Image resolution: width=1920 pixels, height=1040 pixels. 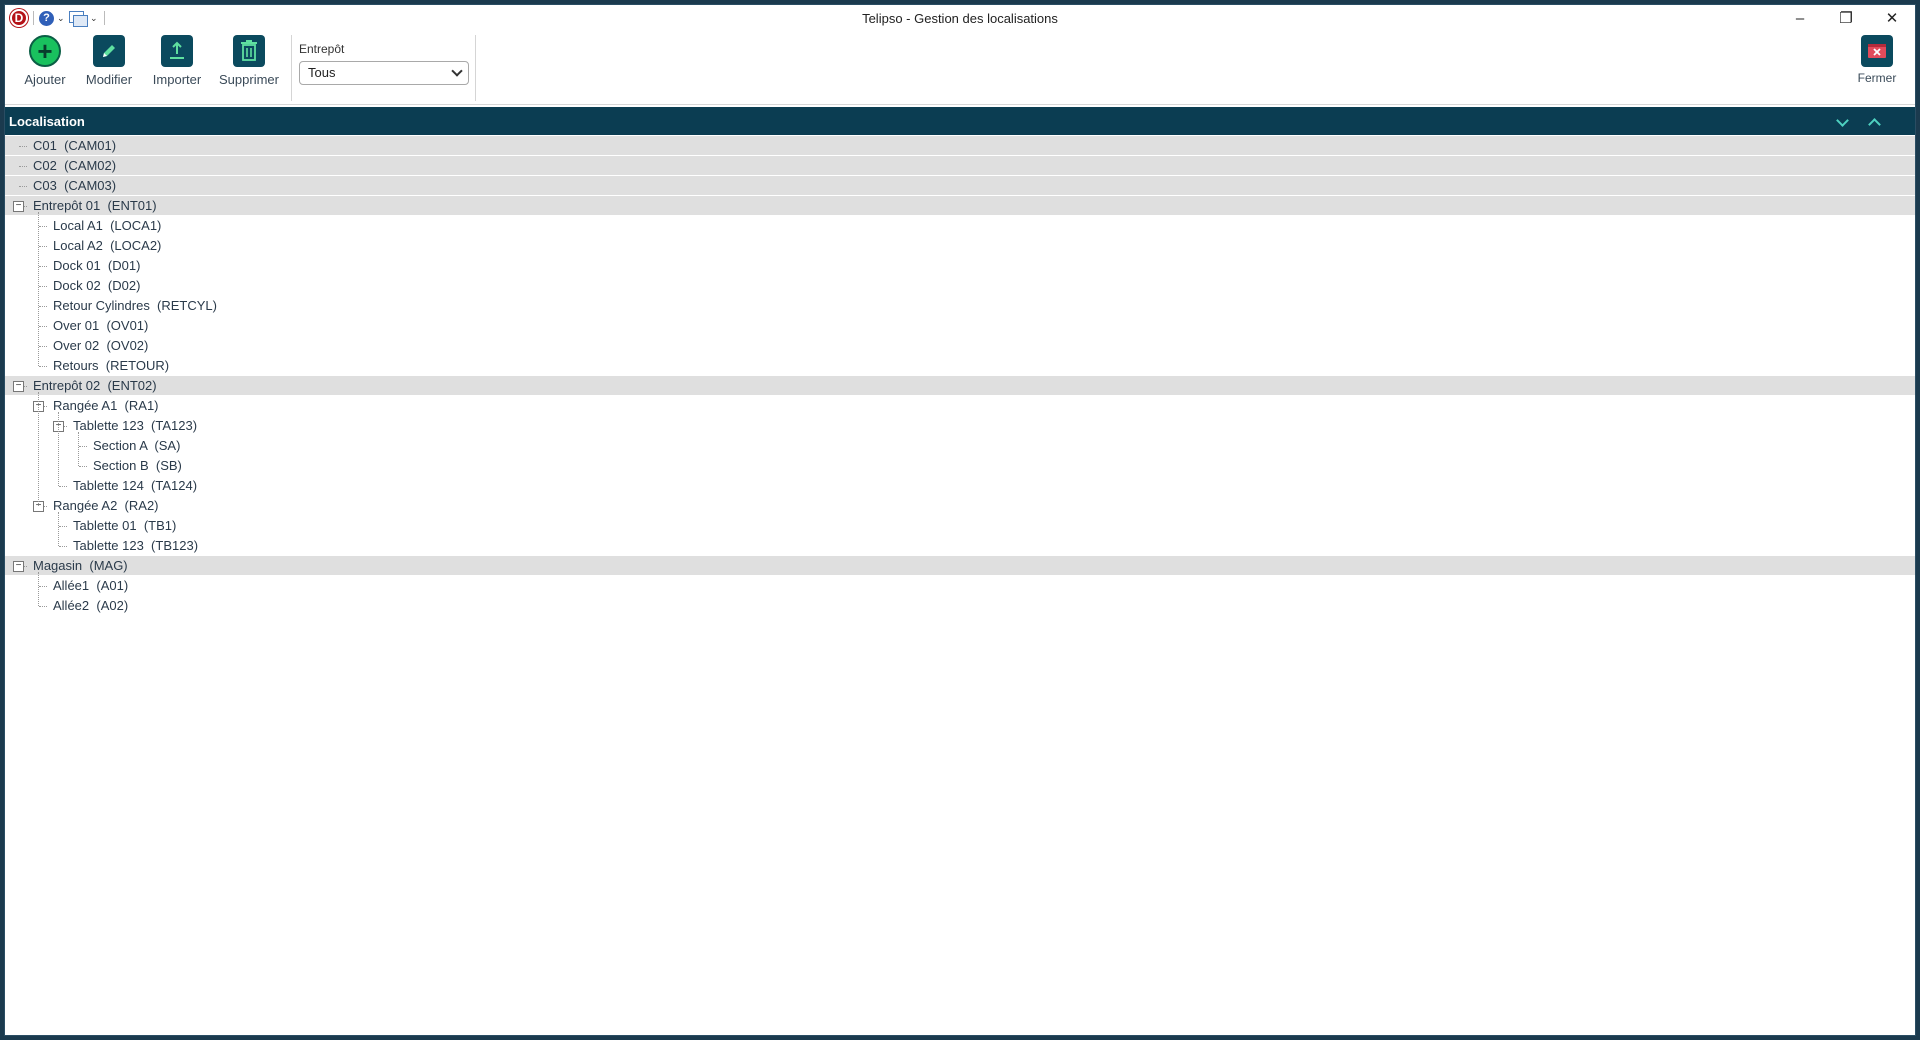 I want to click on plus-icon: +, so click(x=45, y=51).